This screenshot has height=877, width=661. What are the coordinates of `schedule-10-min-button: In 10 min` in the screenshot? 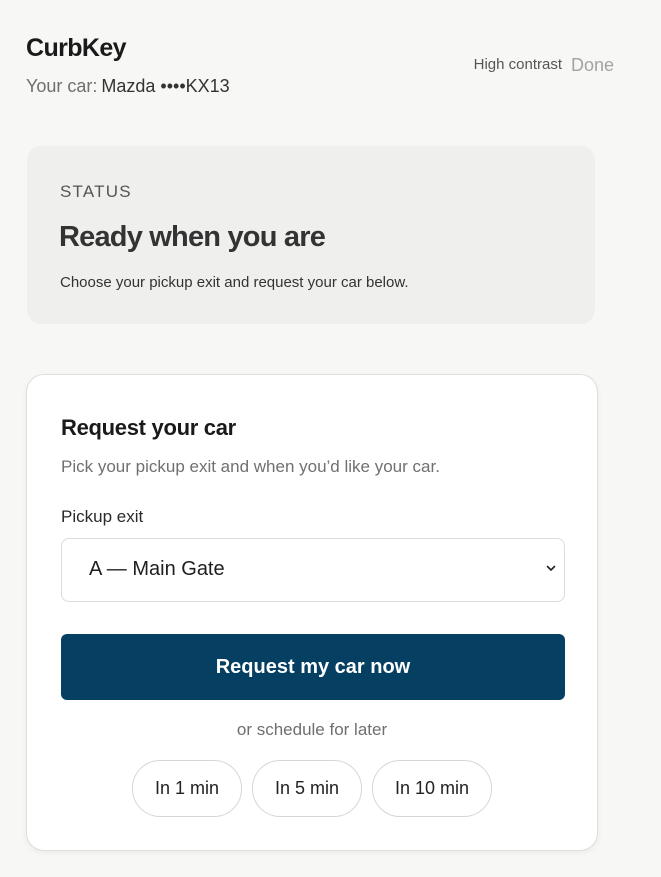 It's located at (432, 788).